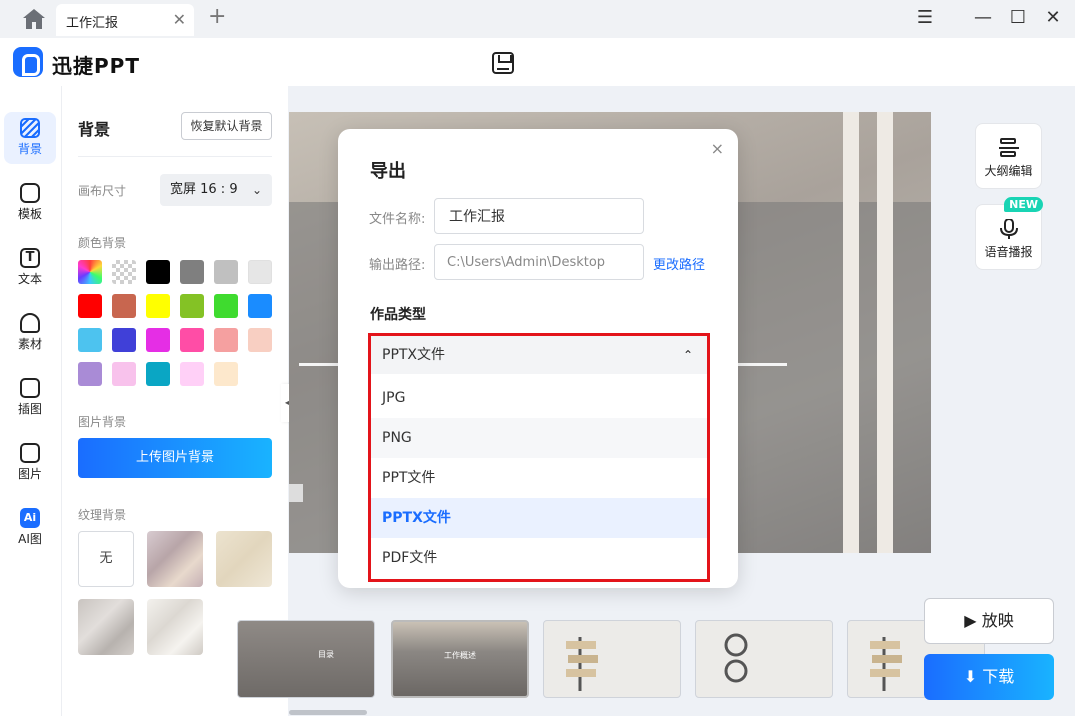 The height and width of the screenshot is (716, 1075). I want to click on play-slideshow-button: ▶ 放映, so click(989, 621).